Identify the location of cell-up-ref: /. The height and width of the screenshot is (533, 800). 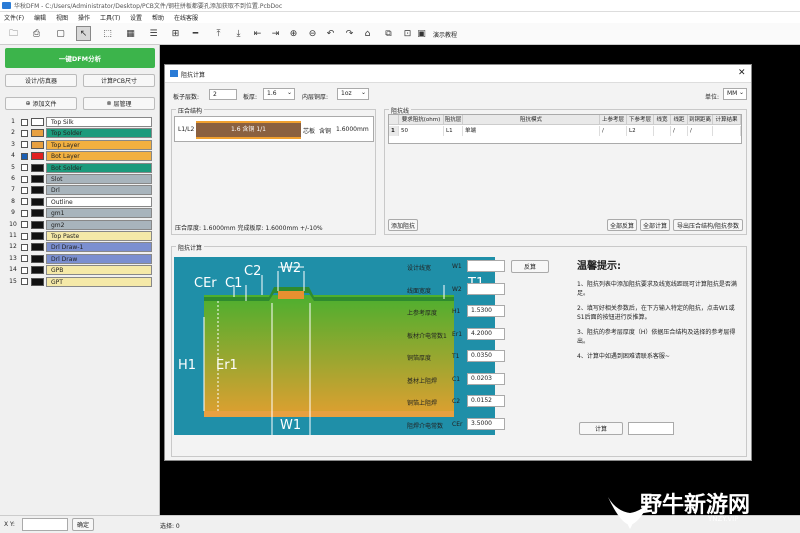
(613, 131).